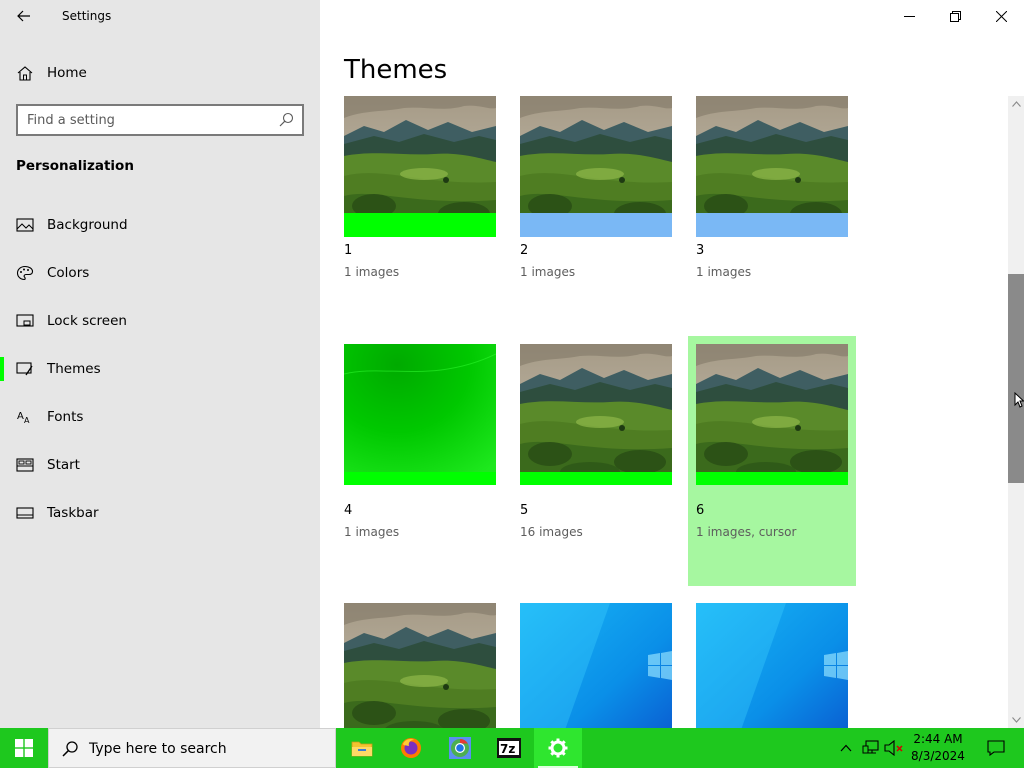 Image resolution: width=1024 pixels, height=768 pixels. I want to click on sidebar-item-lock-screen: Lock screen, so click(160, 321).